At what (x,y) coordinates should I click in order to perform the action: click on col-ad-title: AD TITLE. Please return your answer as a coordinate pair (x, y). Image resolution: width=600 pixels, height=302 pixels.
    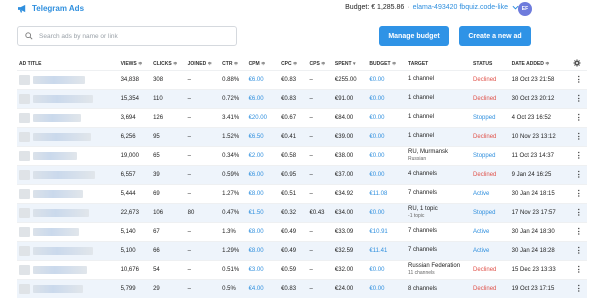
    Looking at the image, I should click on (68, 64).